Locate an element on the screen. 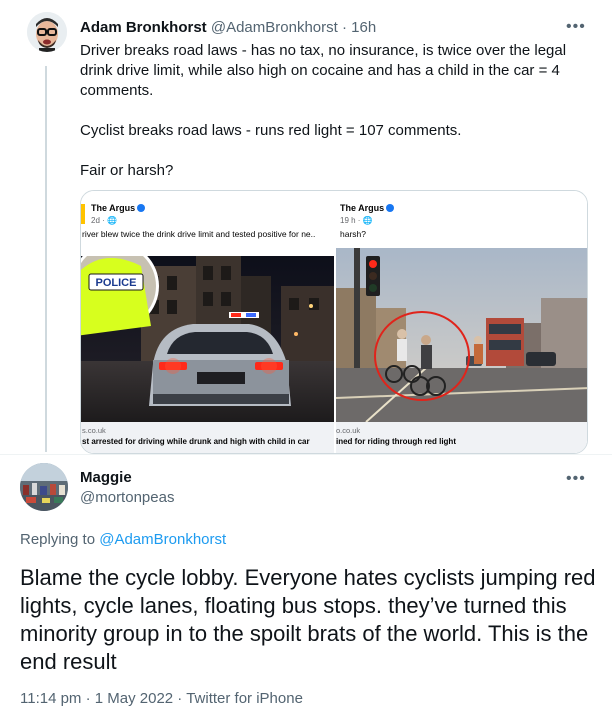 This screenshot has width=612, height=716. avatar-adam-bronkhorst is located at coordinates (47, 32).